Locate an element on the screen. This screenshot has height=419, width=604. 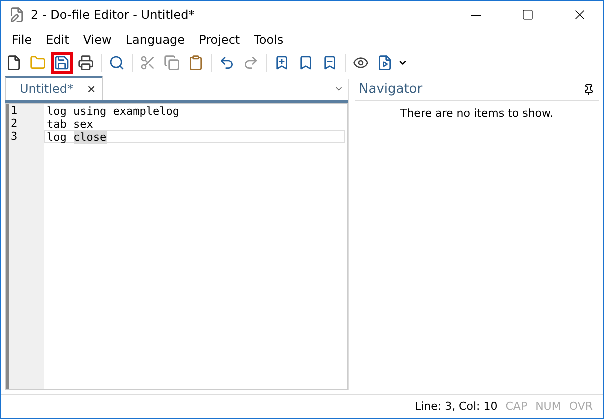
printer-icon is located at coordinates (86, 63).